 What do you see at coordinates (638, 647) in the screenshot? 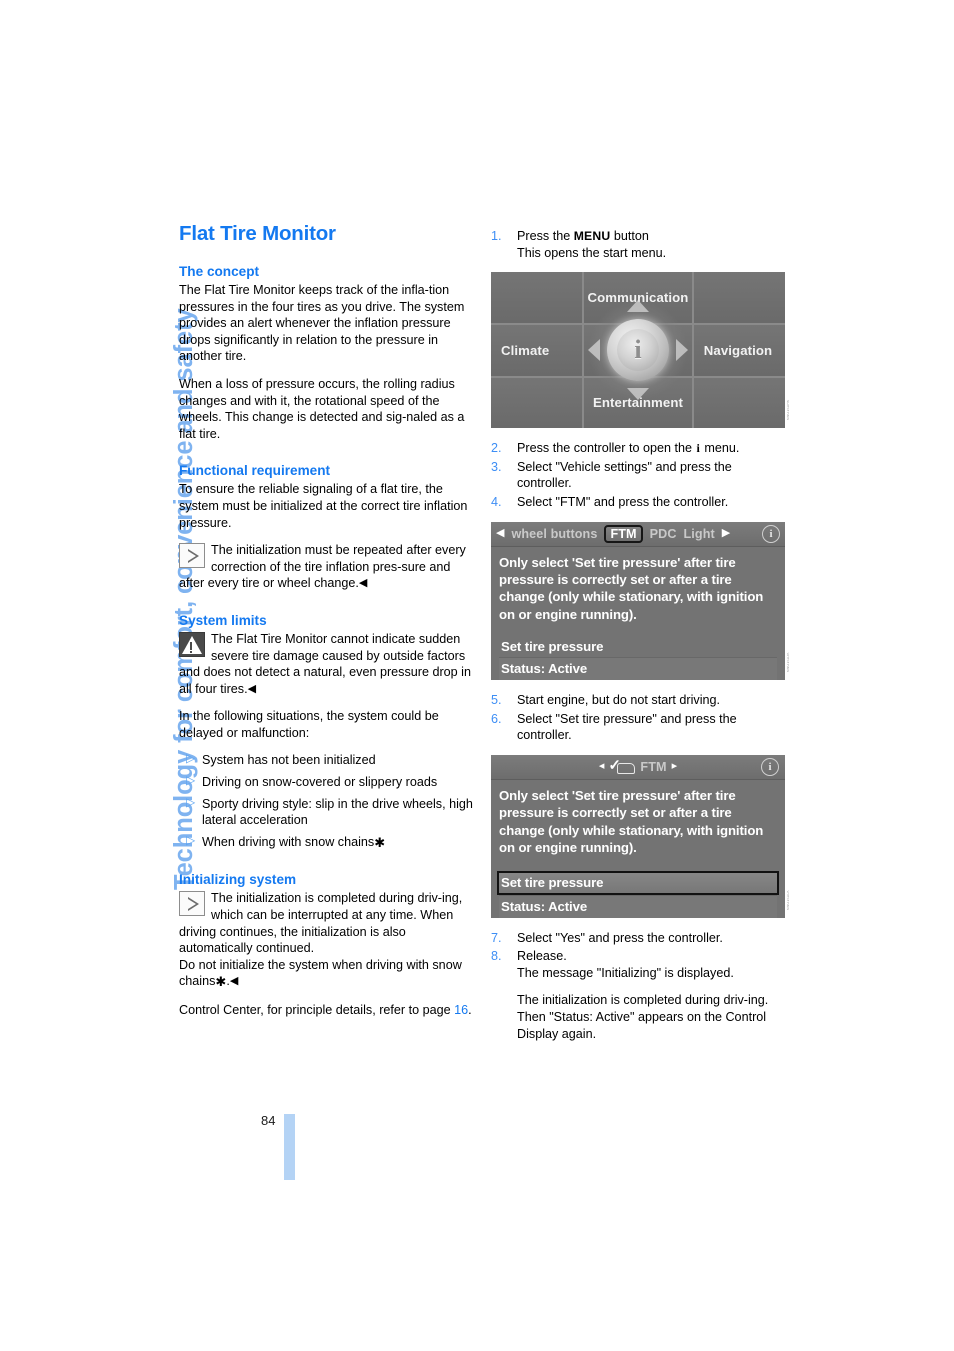
I see `ftm-row-set-tire-pressure: Set tire pressure` at bounding box center [638, 647].